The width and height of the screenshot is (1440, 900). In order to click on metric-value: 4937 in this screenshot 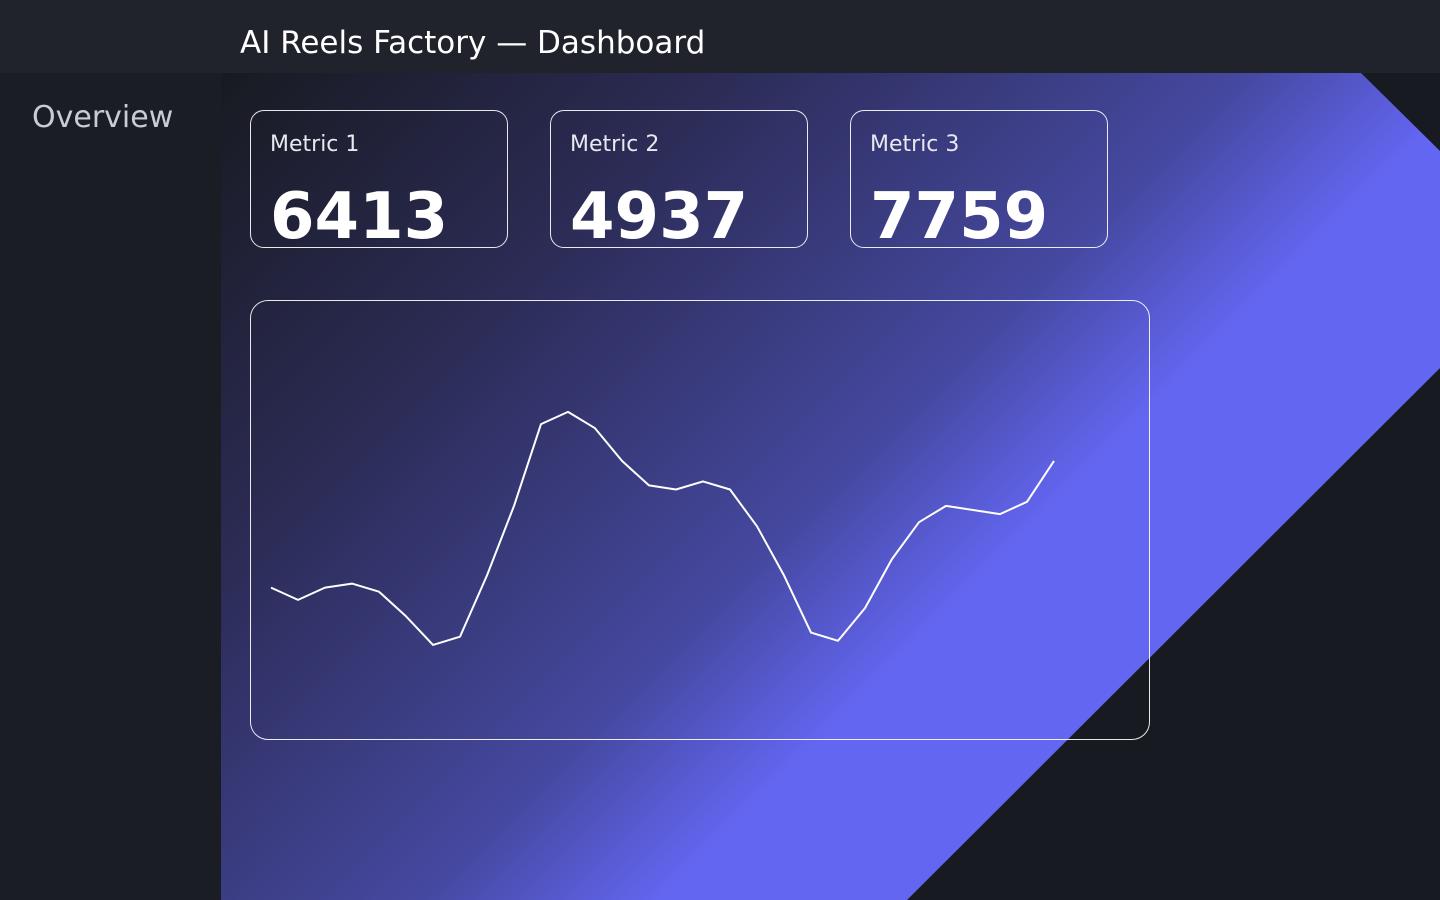, I will do `click(659, 217)`.